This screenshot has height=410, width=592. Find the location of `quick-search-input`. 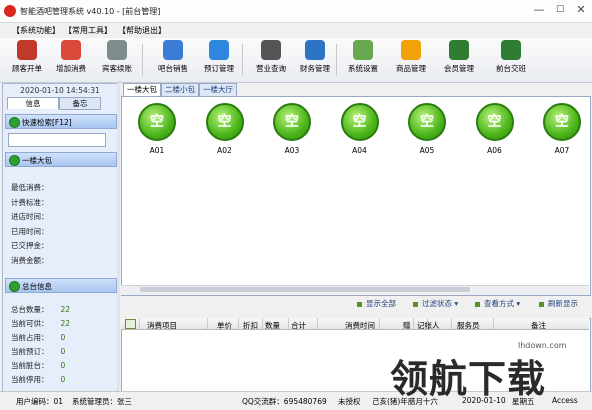

quick-search-input is located at coordinates (57, 140).